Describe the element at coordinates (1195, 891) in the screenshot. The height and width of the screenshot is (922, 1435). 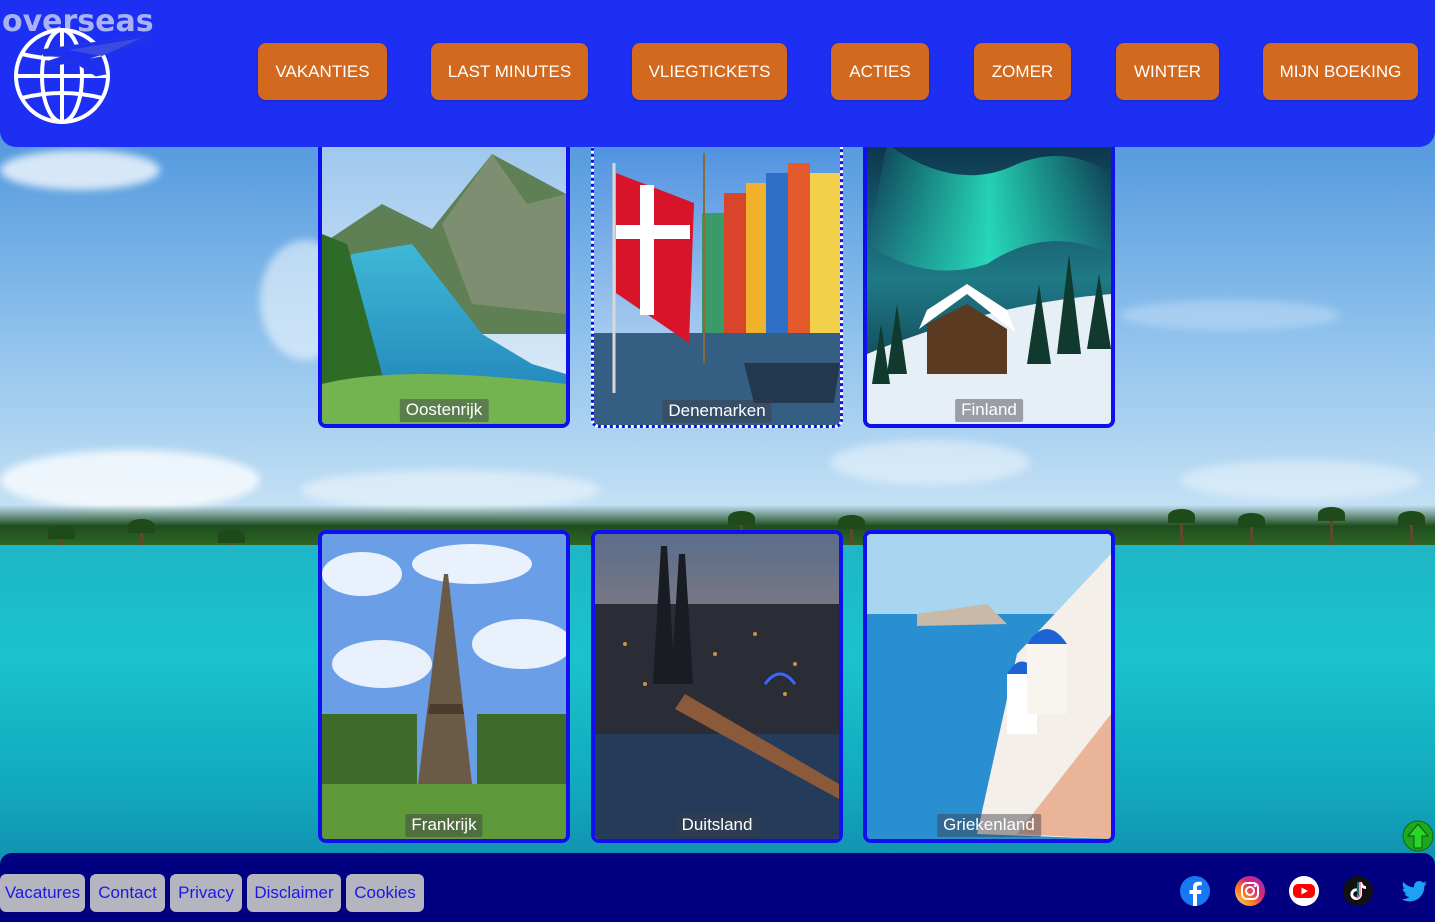
I see `facebook-icon` at that location.